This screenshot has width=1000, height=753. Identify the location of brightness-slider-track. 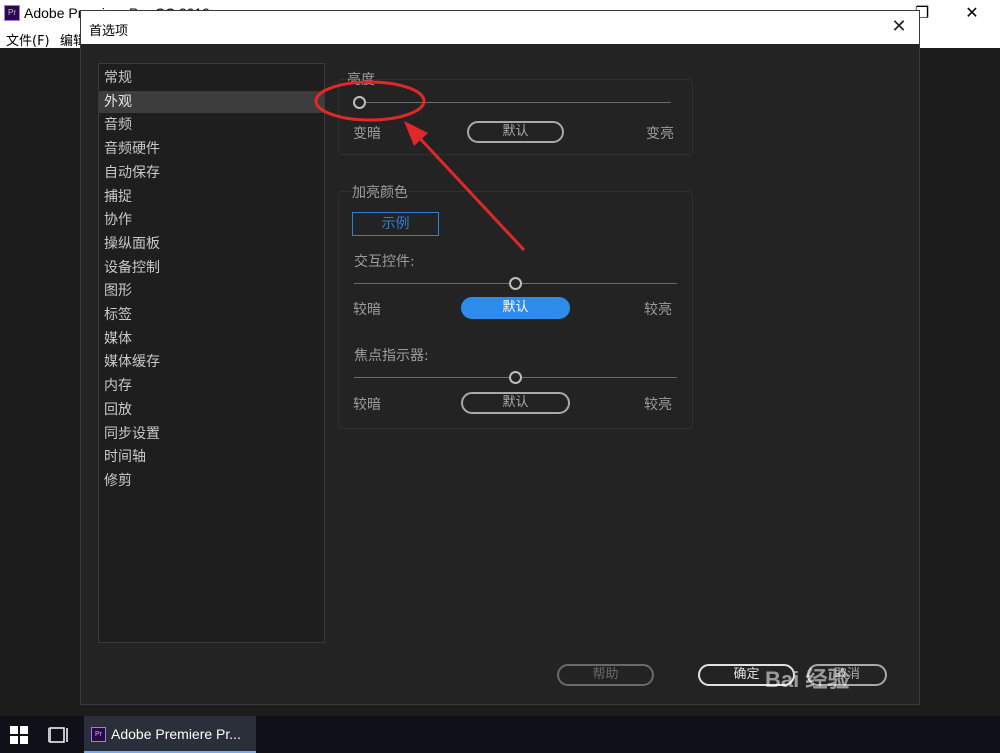
(515, 102).